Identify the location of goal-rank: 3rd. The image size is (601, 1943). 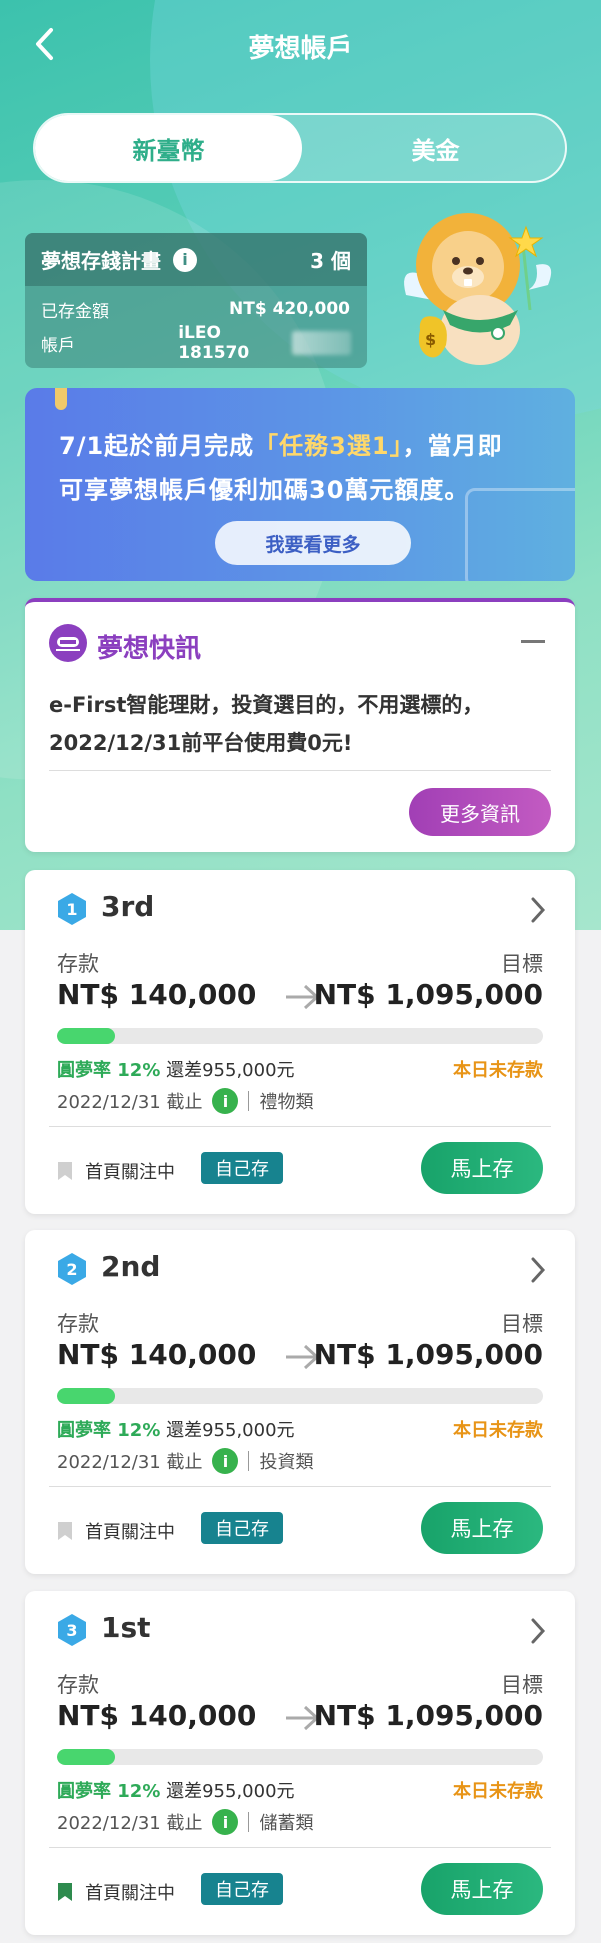
(128, 906).